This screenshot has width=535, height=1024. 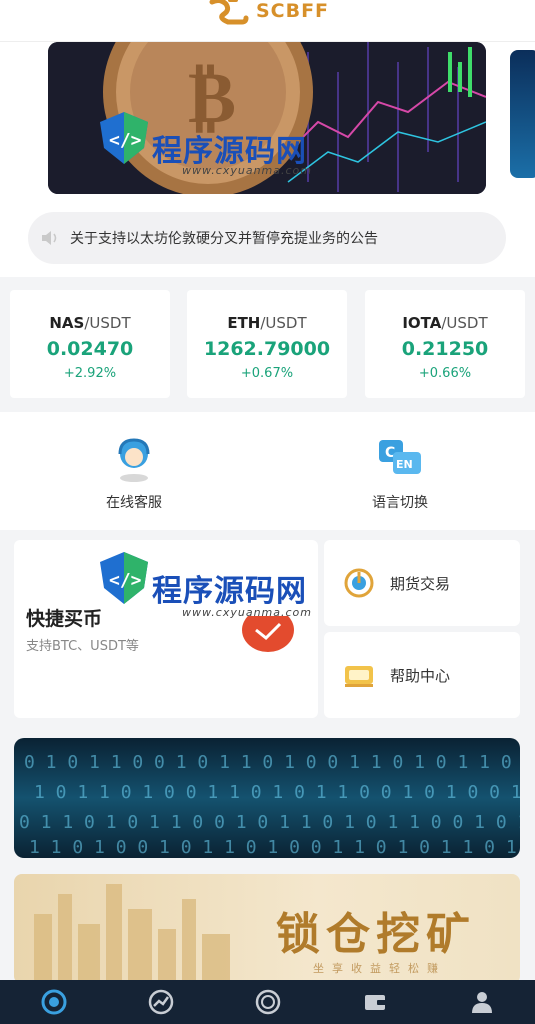 I want to click on nav-trade, so click(x=268, y=1002).